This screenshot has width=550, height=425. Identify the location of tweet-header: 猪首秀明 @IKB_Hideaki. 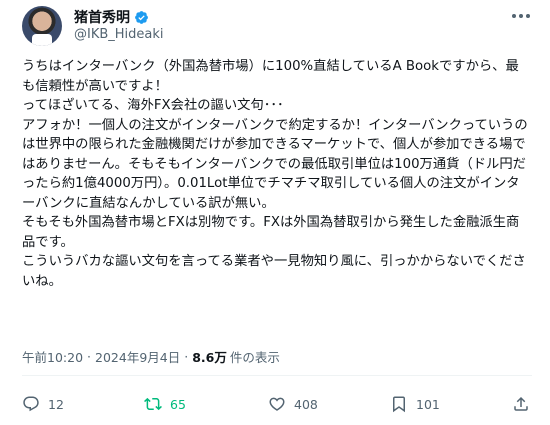
(277, 26).